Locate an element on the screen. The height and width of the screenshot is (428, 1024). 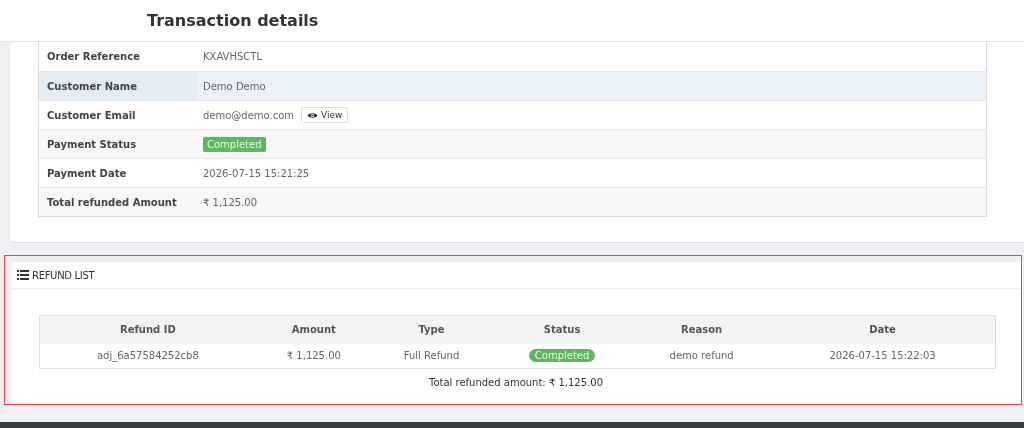
table-cell: ₹ 1,125.00 is located at coordinates (313, 355).